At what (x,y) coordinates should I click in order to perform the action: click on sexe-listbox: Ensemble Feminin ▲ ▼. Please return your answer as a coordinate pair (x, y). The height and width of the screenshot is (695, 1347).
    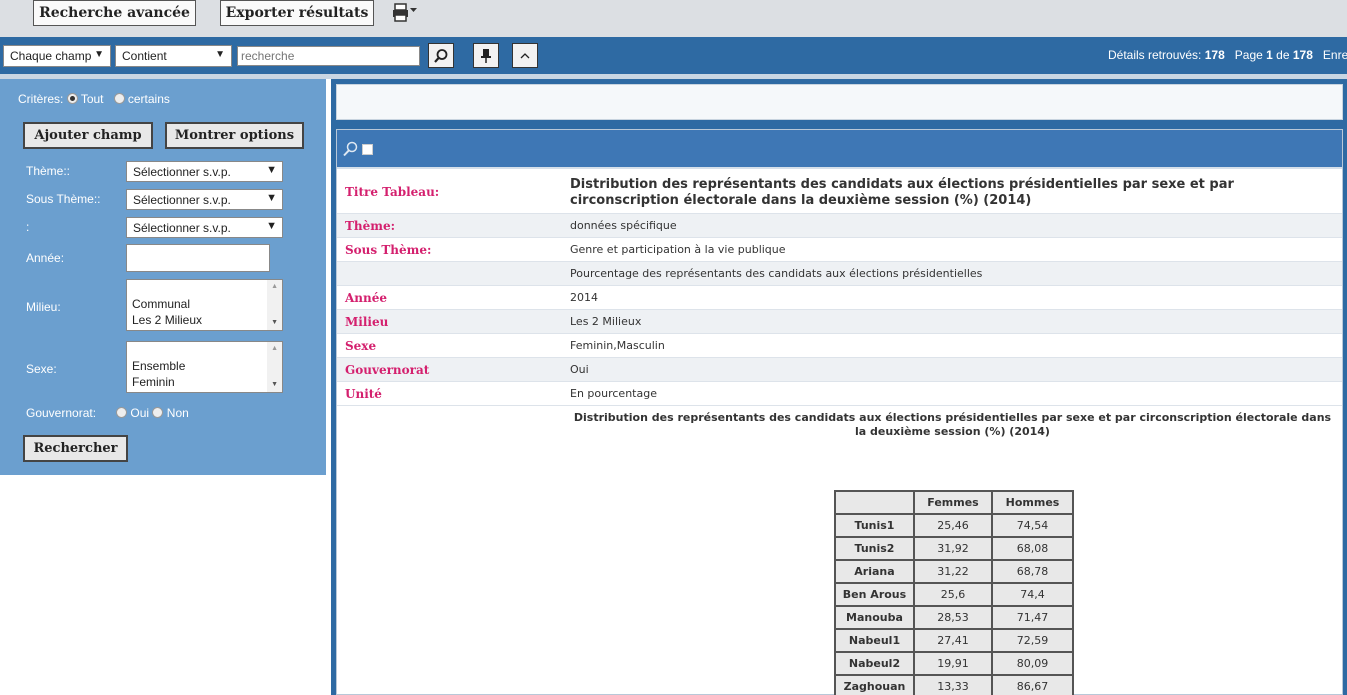
    Looking at the image, I should click on (204, 367).